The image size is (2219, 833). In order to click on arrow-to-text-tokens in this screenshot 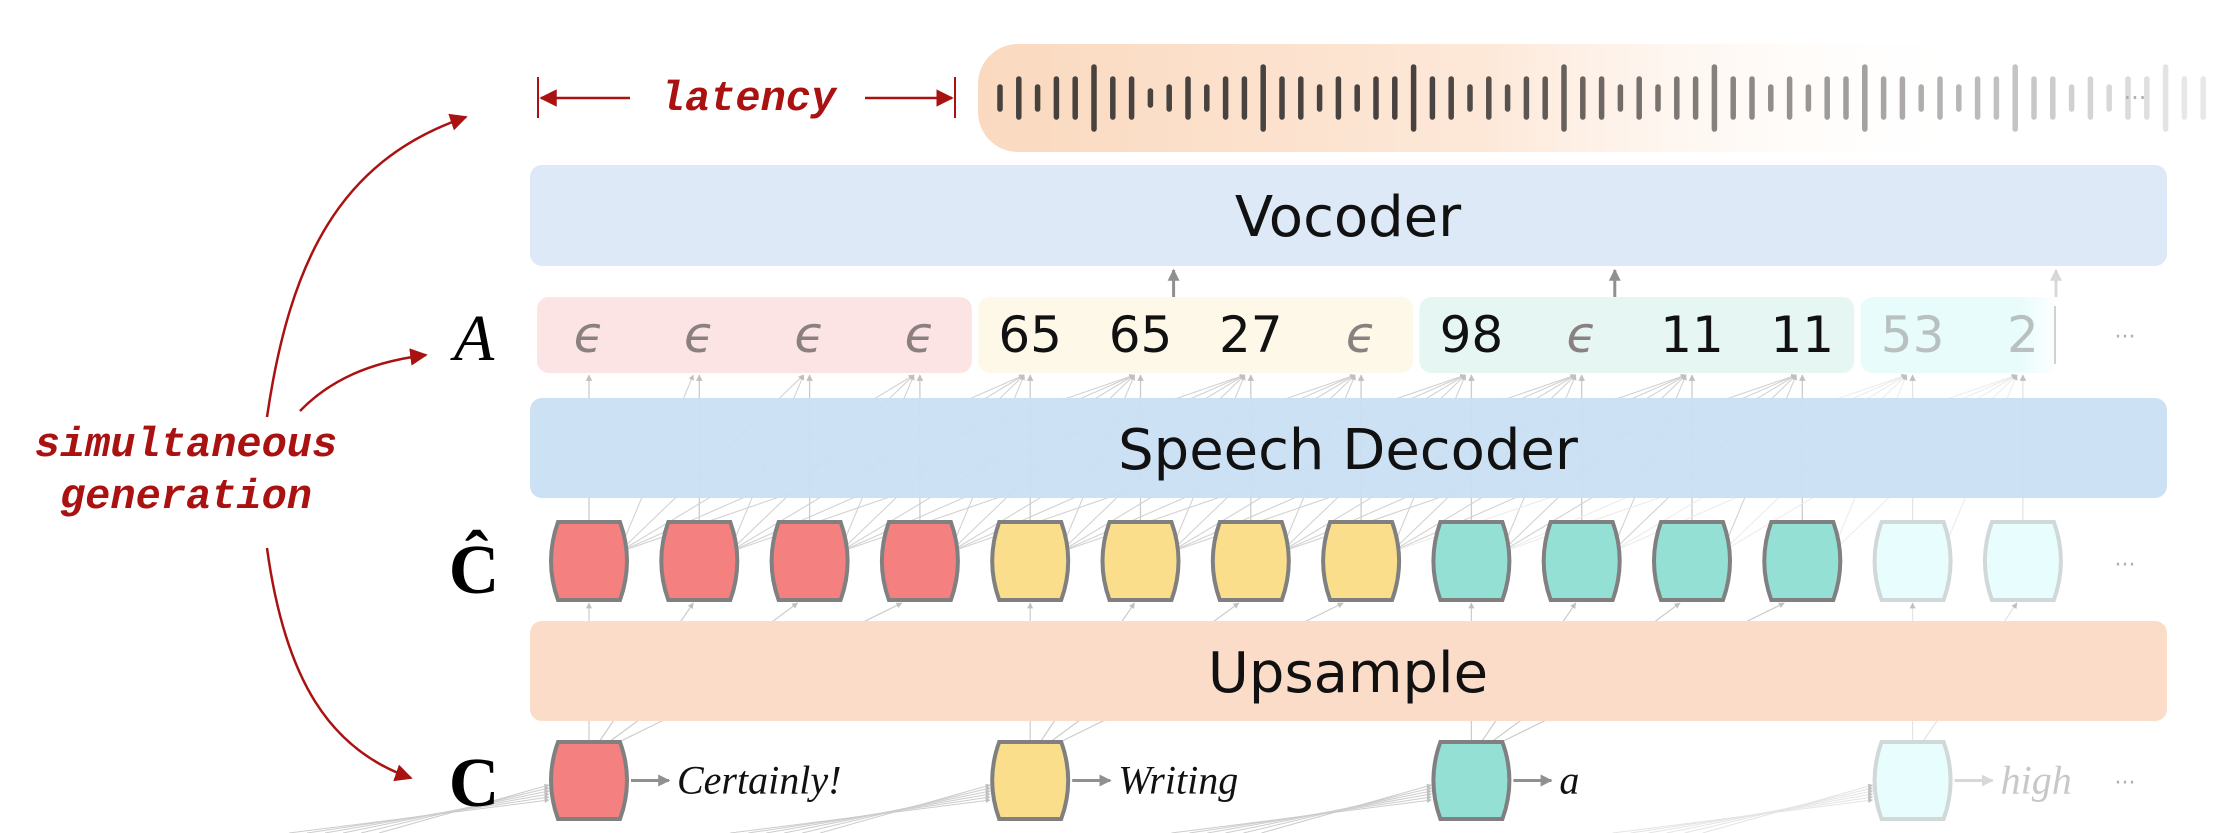, I will do `click(339, 664)`.